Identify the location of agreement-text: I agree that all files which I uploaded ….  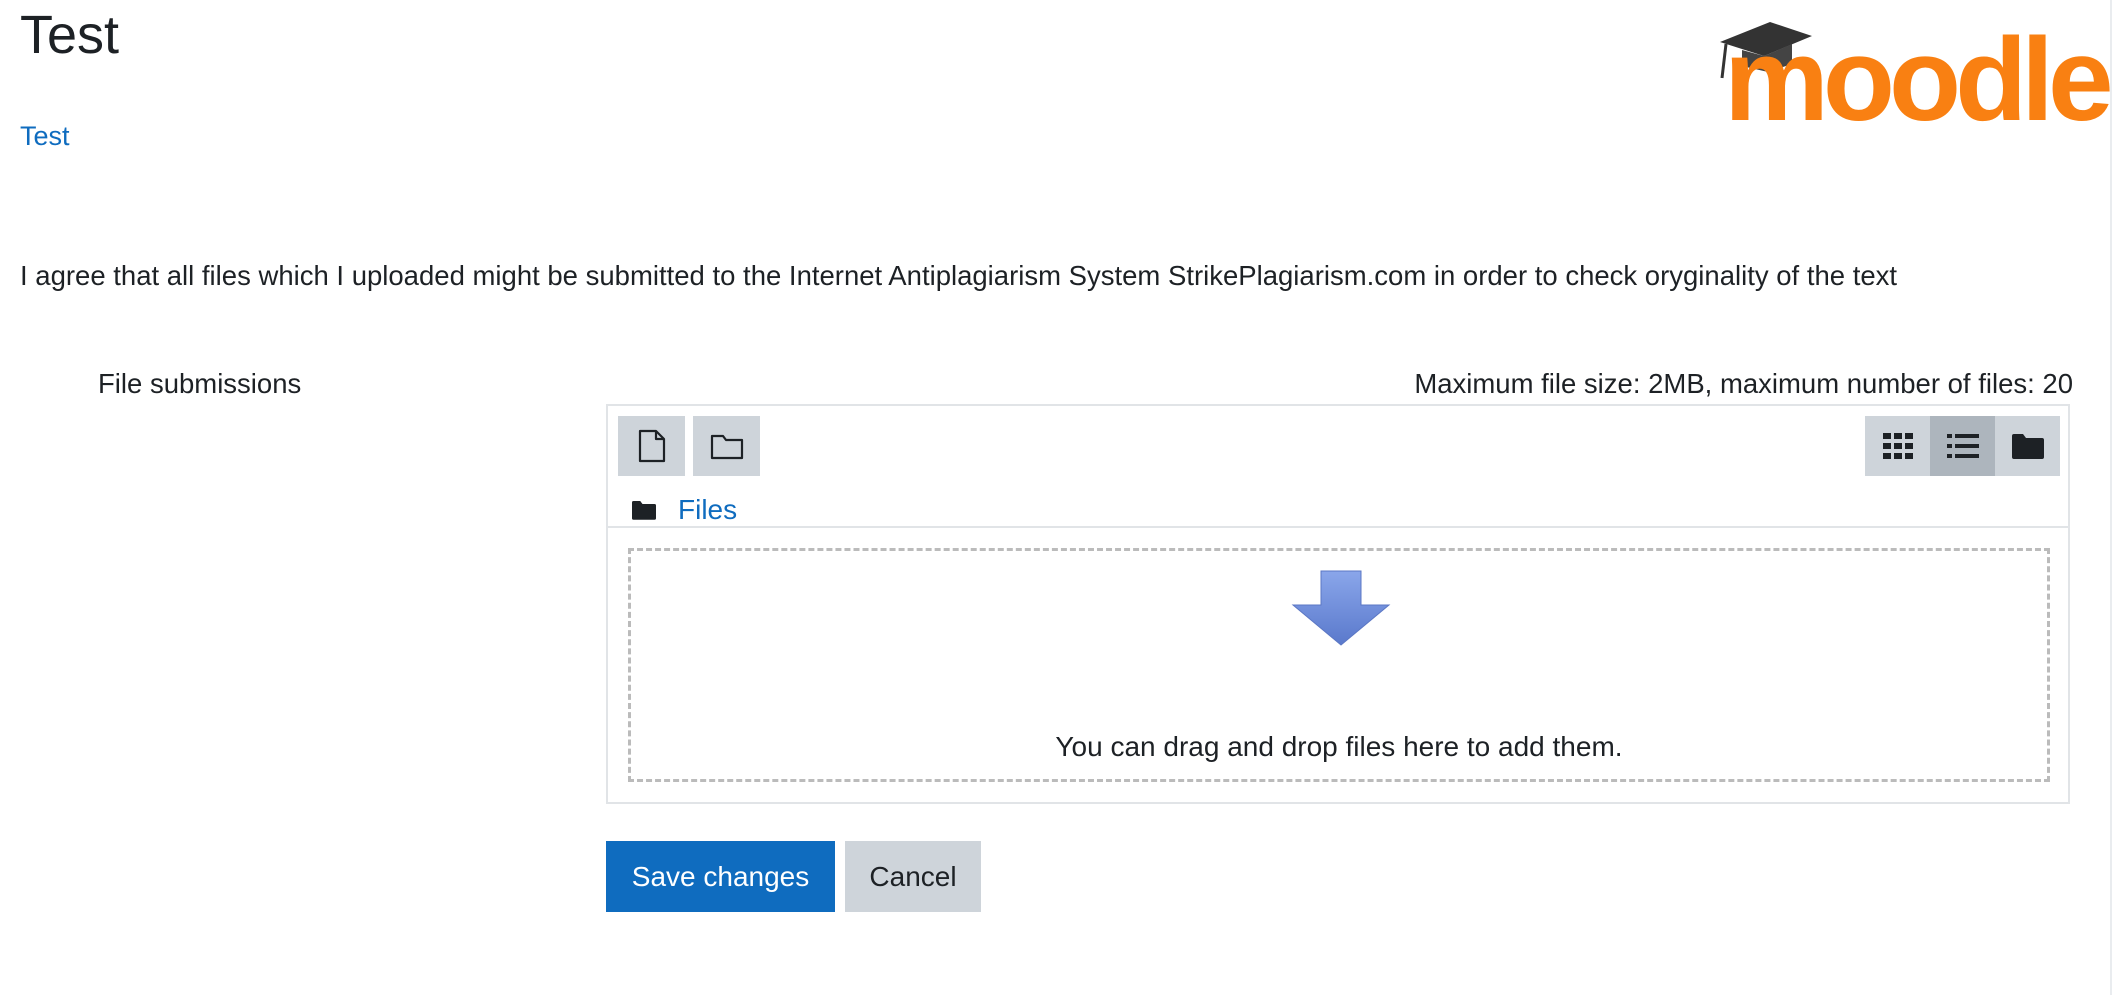
(959, 275).